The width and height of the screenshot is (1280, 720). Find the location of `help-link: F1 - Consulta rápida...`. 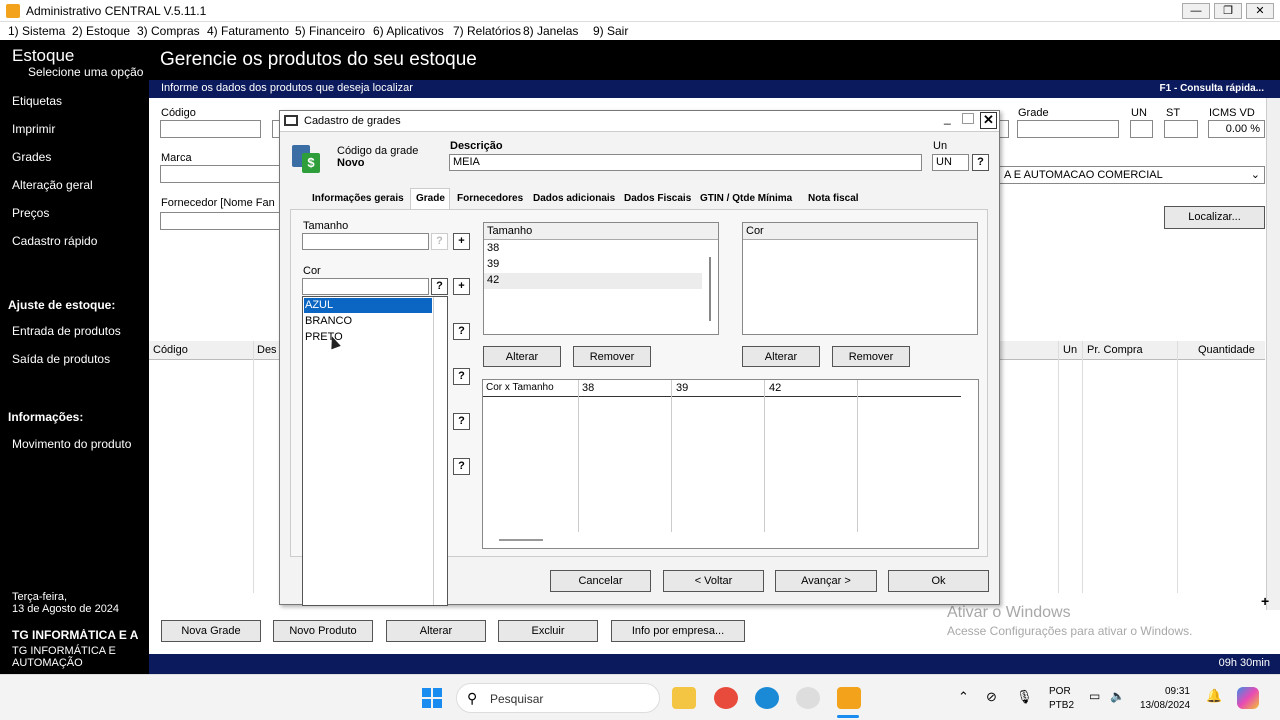

help-link: F1 - Consulta rápida... is located at coordinates (1212, 88).